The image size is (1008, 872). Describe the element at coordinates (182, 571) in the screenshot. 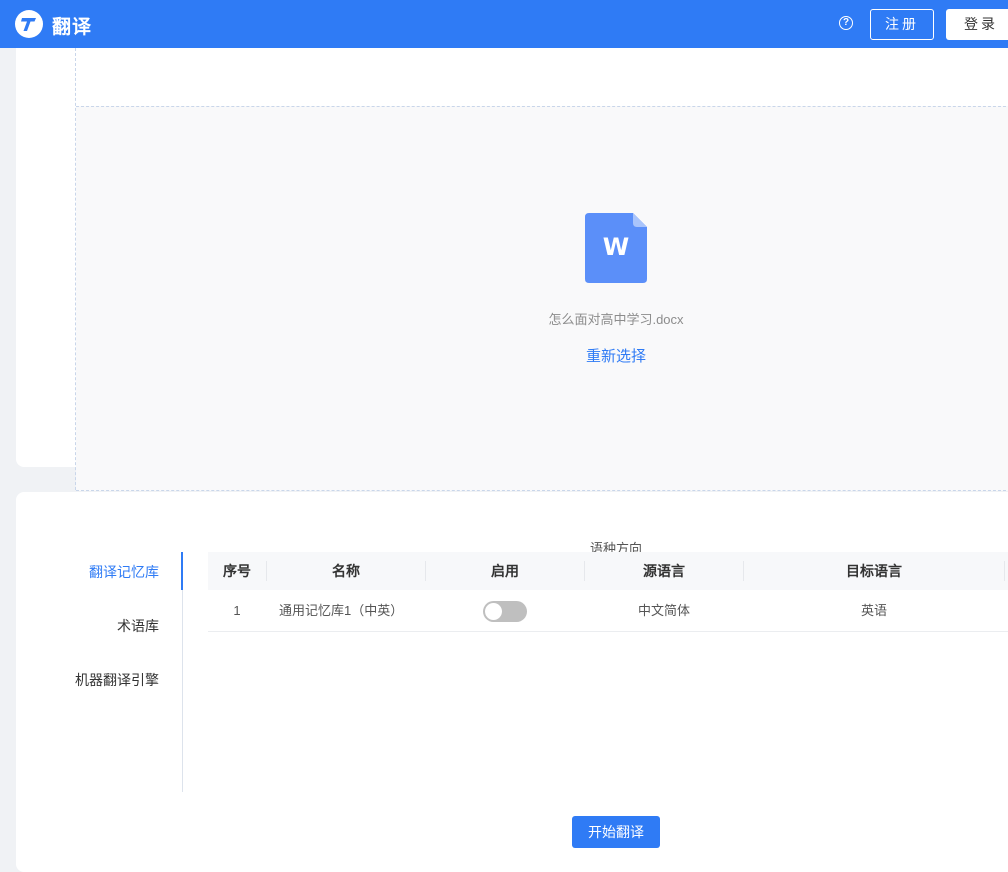

I see `sidebar-active-indicator` at that location.